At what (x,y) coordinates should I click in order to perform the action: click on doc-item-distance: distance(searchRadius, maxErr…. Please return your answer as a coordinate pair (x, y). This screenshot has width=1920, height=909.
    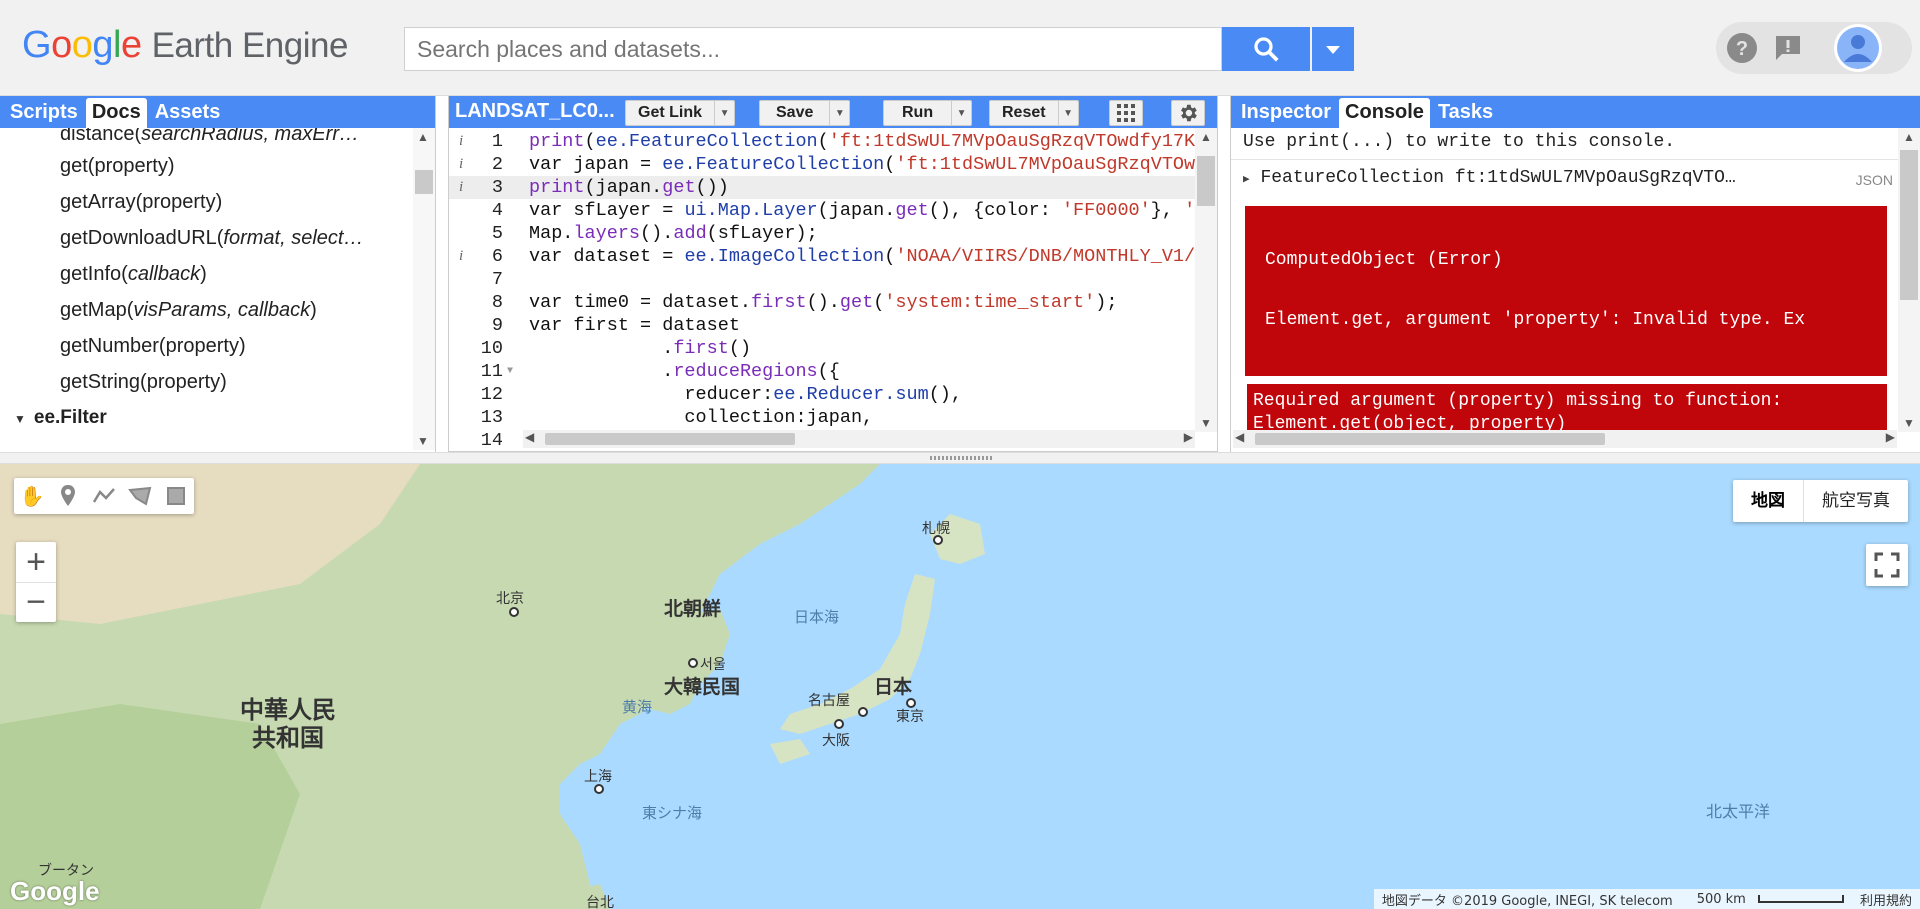
    Looking at the image, I should click on (206, 138).